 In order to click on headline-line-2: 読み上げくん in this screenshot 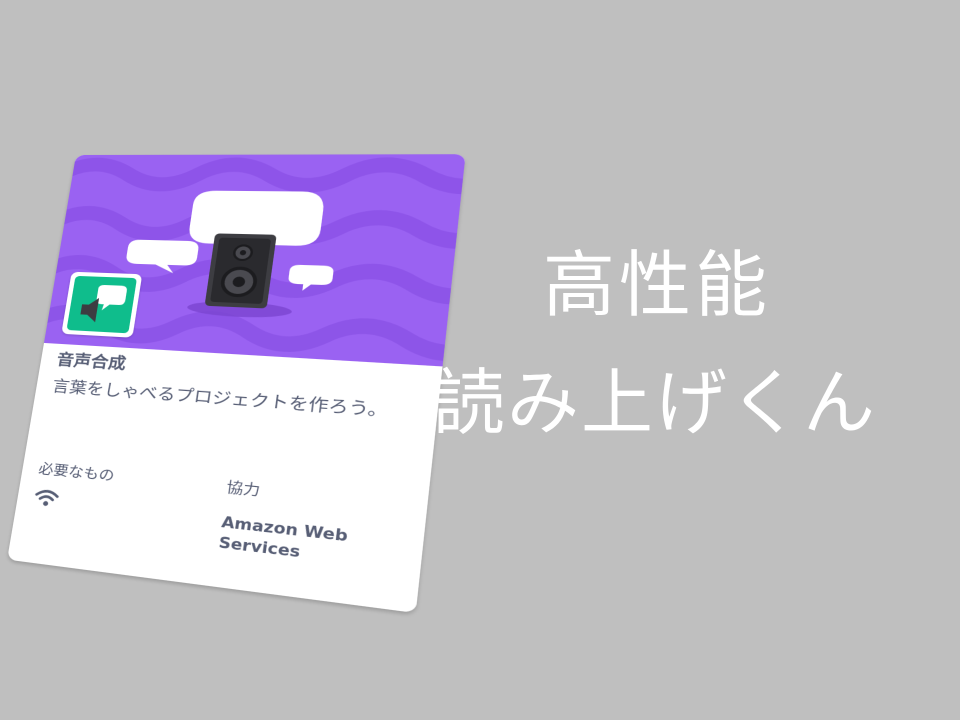, I will do `click(654, 403)`.